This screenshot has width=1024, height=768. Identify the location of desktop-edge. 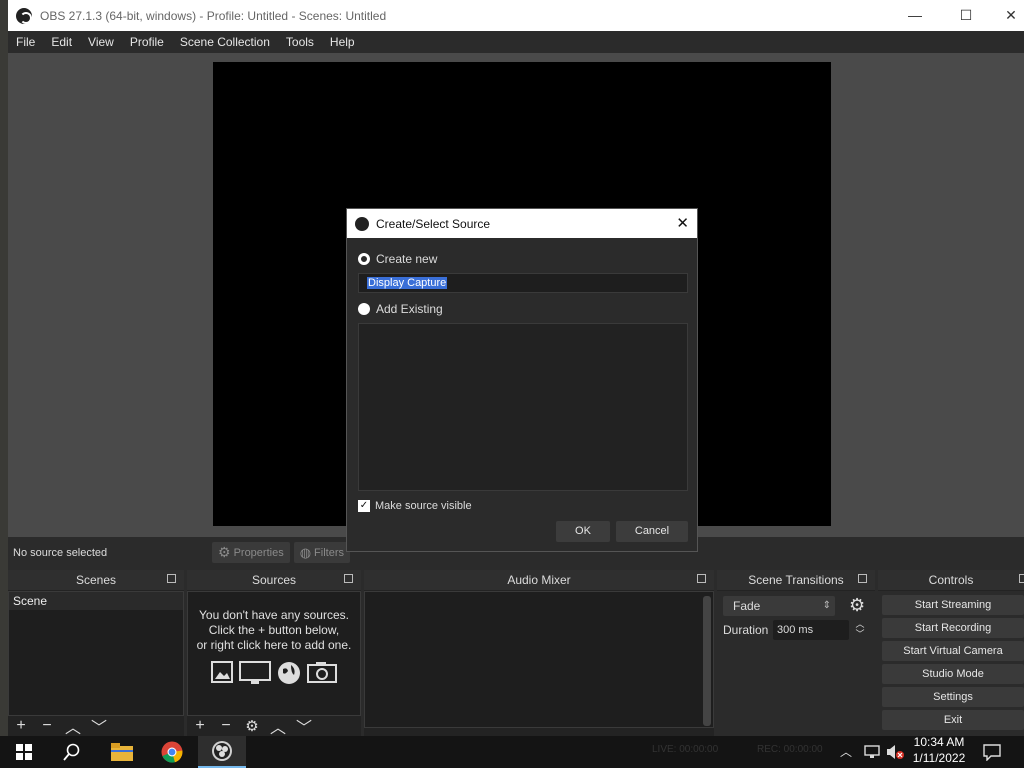
(4, 368).